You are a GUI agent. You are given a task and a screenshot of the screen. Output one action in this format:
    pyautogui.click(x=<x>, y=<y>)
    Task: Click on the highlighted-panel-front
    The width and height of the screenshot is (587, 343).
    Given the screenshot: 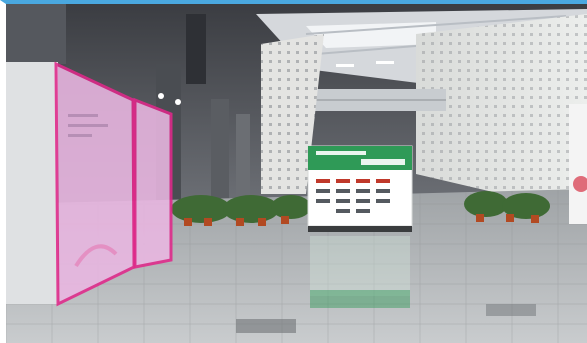 What is the action you would take?
    pyautogui.click(x=95, y=184)
    